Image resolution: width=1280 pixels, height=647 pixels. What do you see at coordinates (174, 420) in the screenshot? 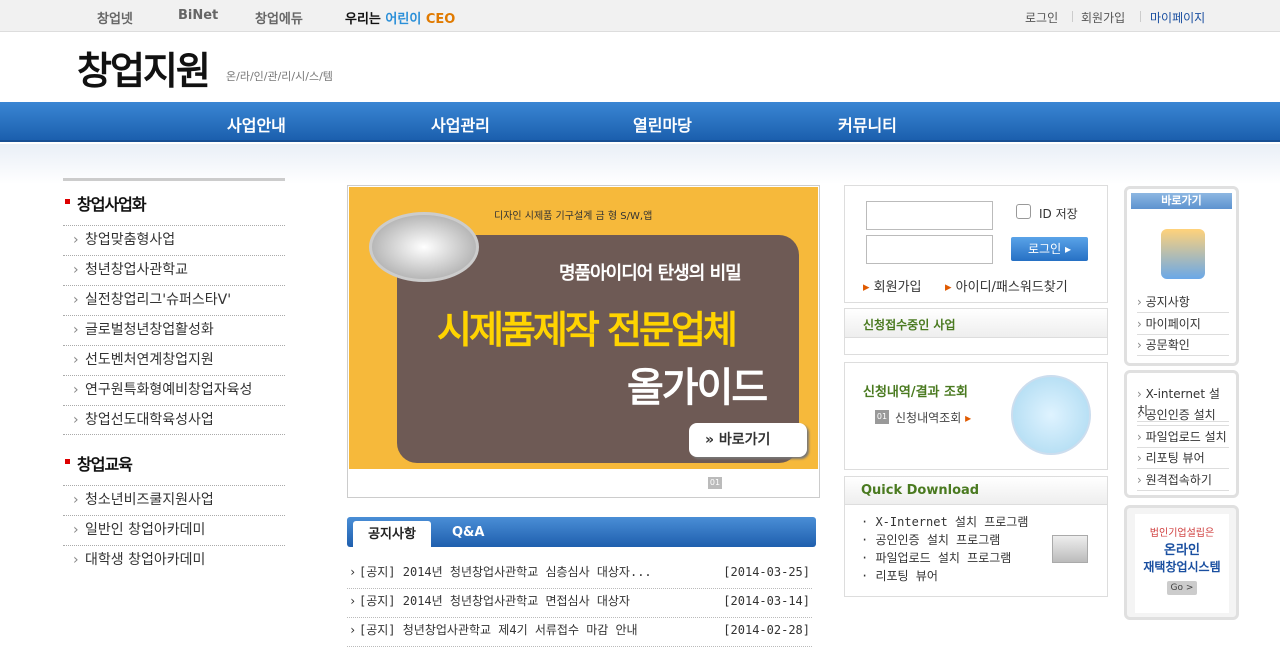
I see `left-menu-item: 창업선도대학육성사업` at bounding box center [174, 420].